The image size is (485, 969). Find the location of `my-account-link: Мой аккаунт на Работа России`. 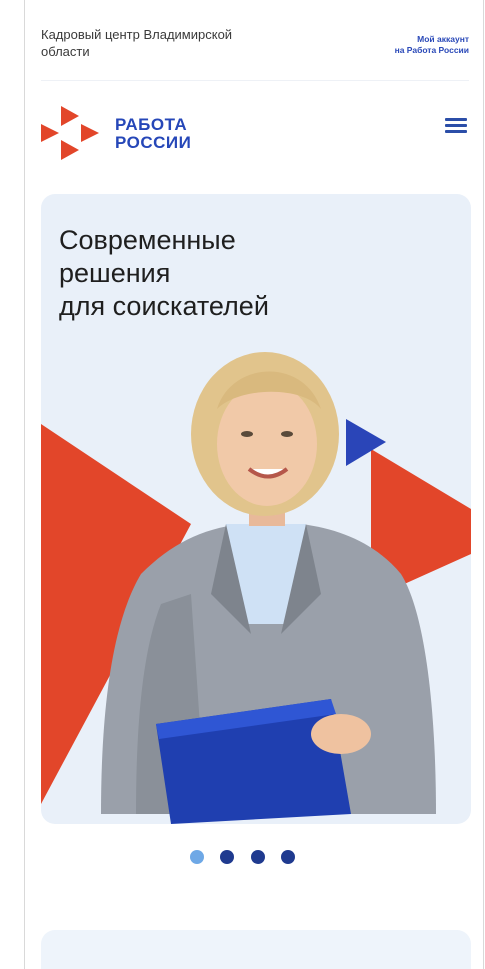

my-account-link: Мой аккаунт на Работа России is located at coordinates (432, 45).